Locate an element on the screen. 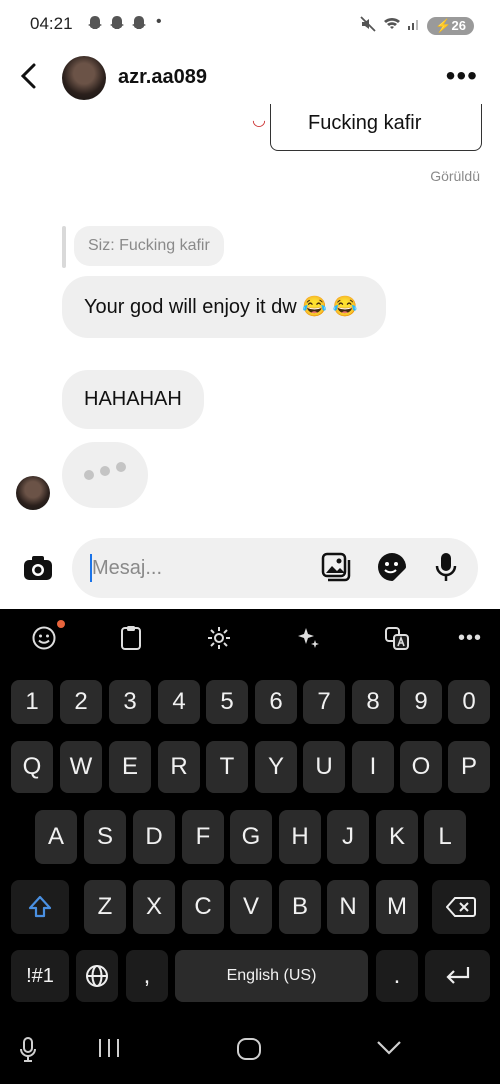 The image size is (500, 1084). clipboard-icon is located at coordinates (131, 638).